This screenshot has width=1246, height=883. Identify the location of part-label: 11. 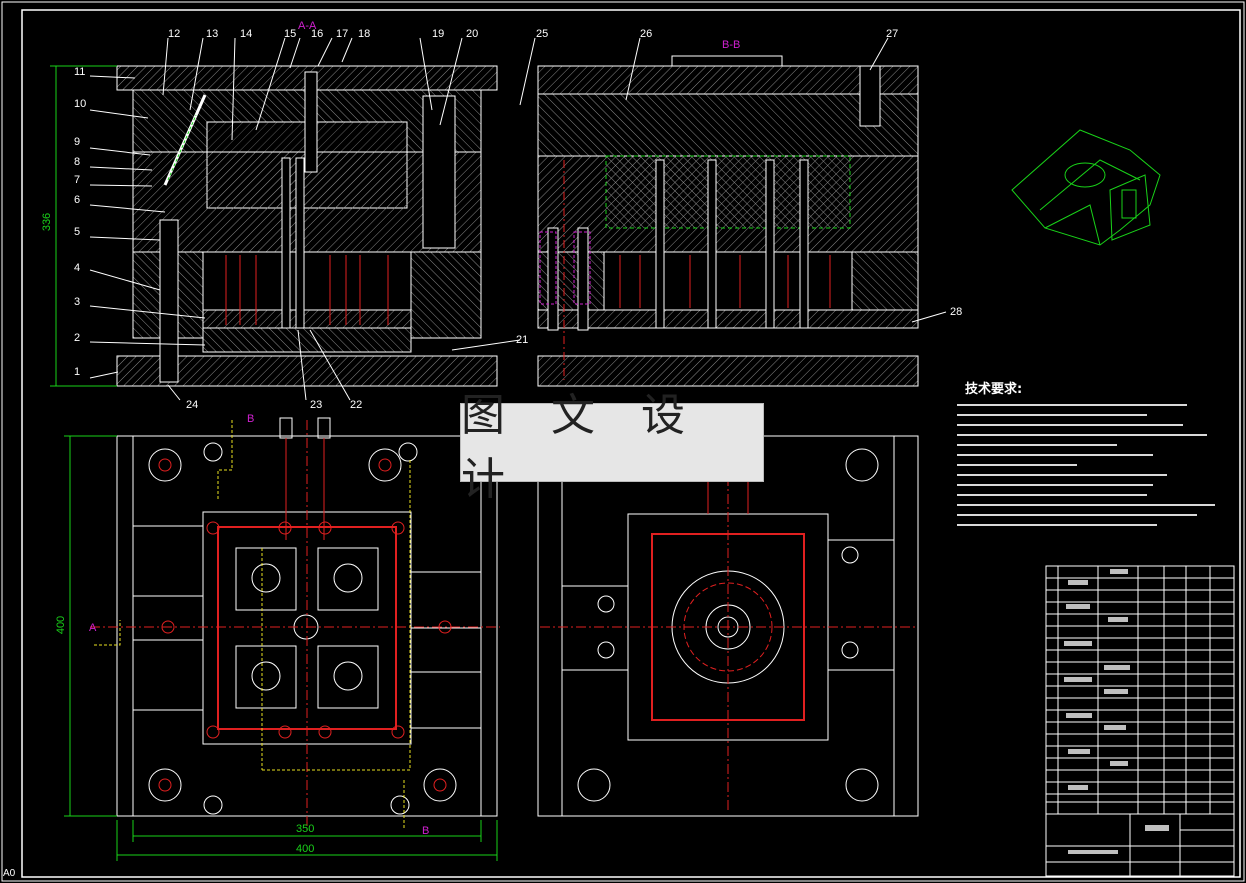
(80, 72).